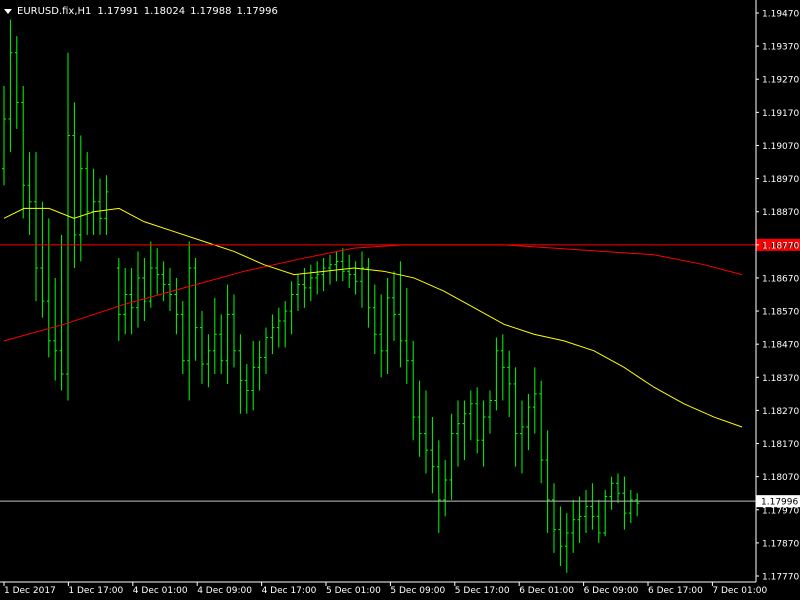  I want to click on price-tick-label: 1.19070, so click(780, 147).